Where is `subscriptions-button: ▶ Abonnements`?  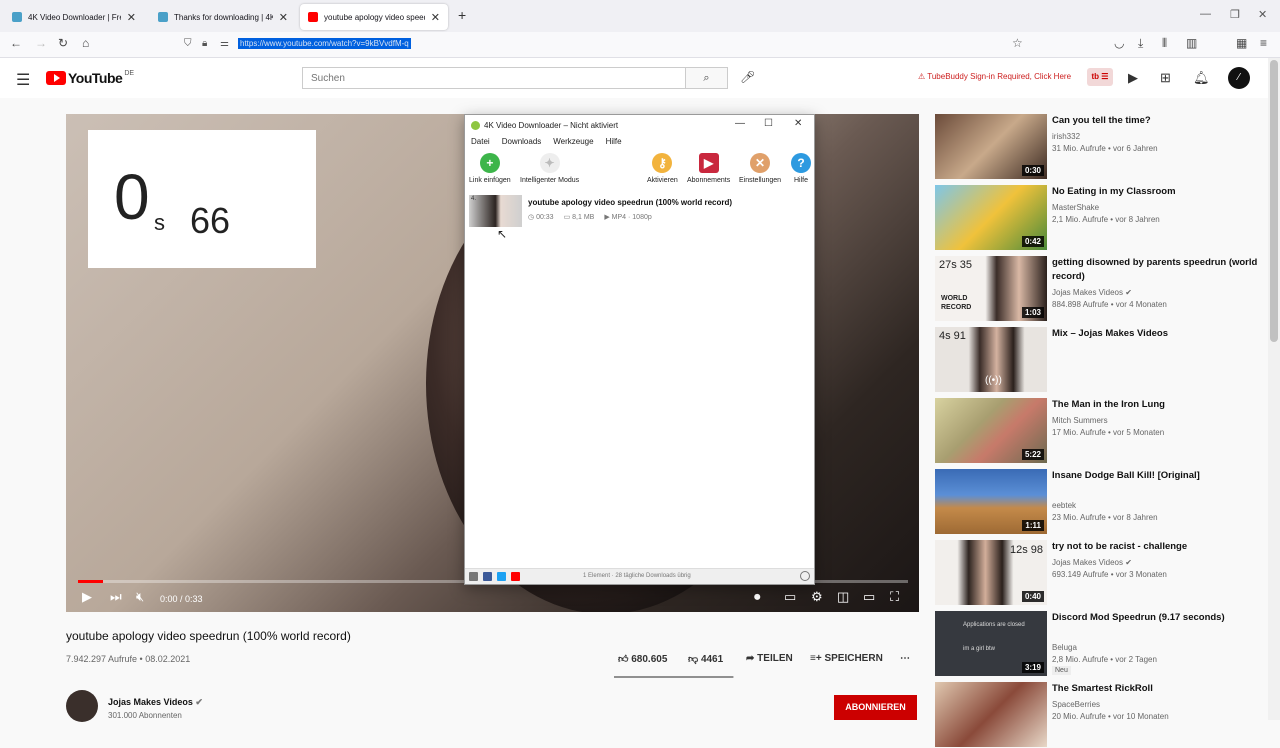
subscriptions-button: ▶ Abonnements is located at coordinates (708, 168).